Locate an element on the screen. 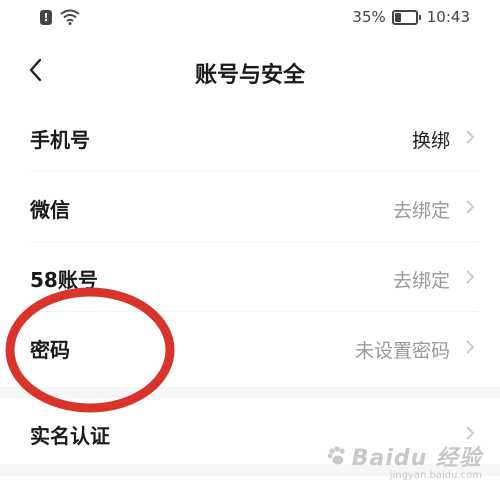 The image size is (500, 489). battery-icon is located at coordinates (406, 17).